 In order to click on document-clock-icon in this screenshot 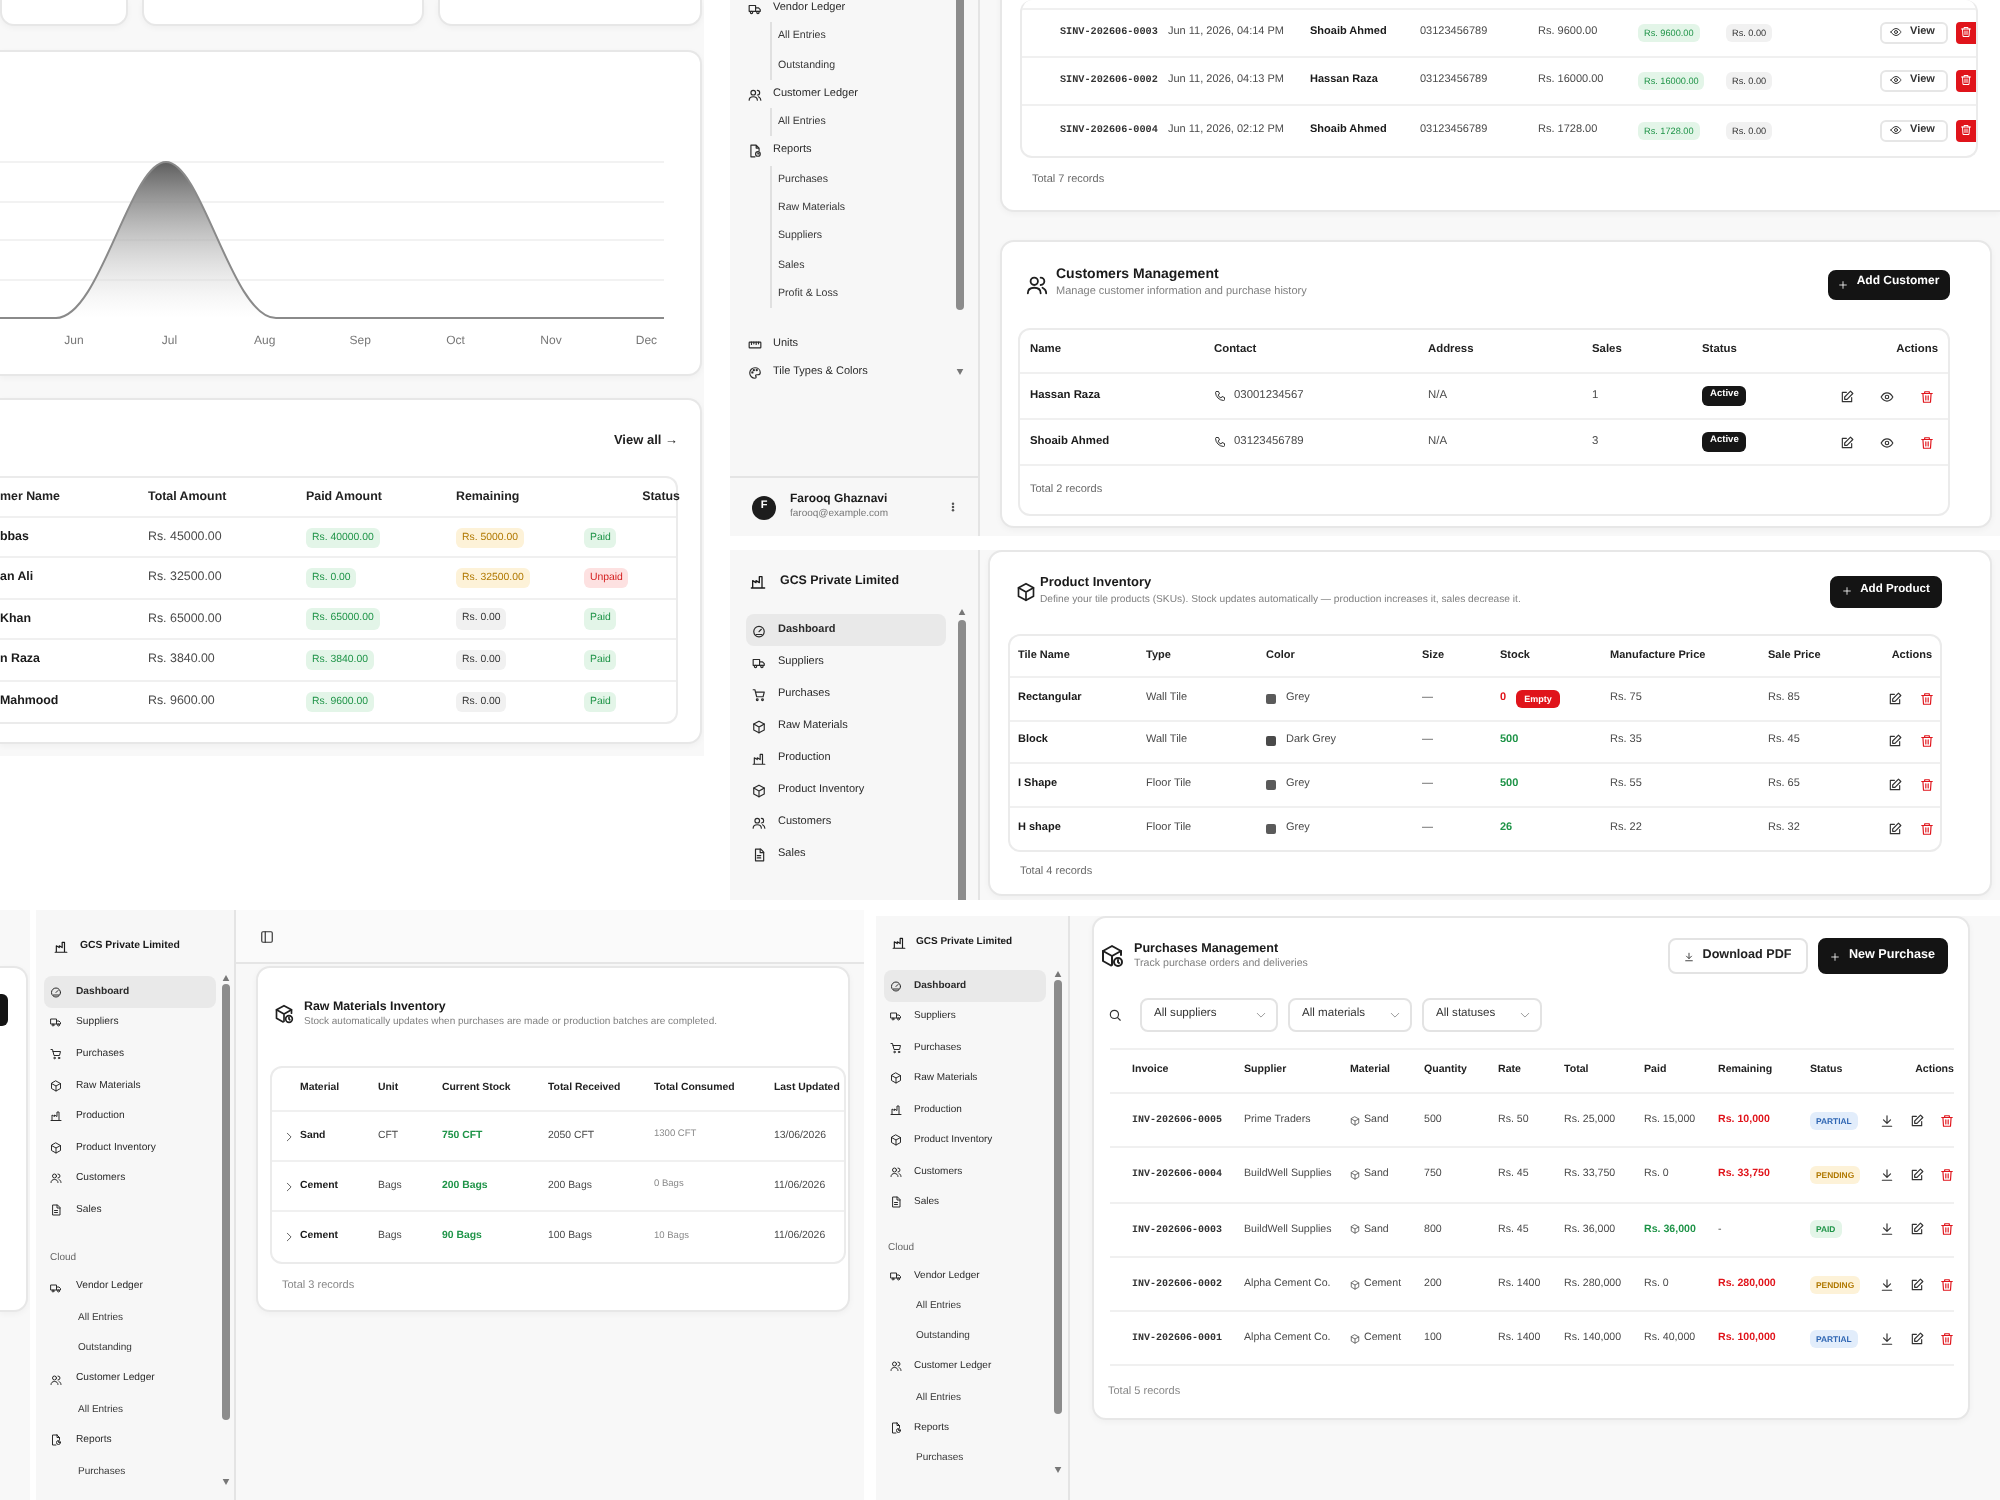, I will do `click(896, 1427)`.